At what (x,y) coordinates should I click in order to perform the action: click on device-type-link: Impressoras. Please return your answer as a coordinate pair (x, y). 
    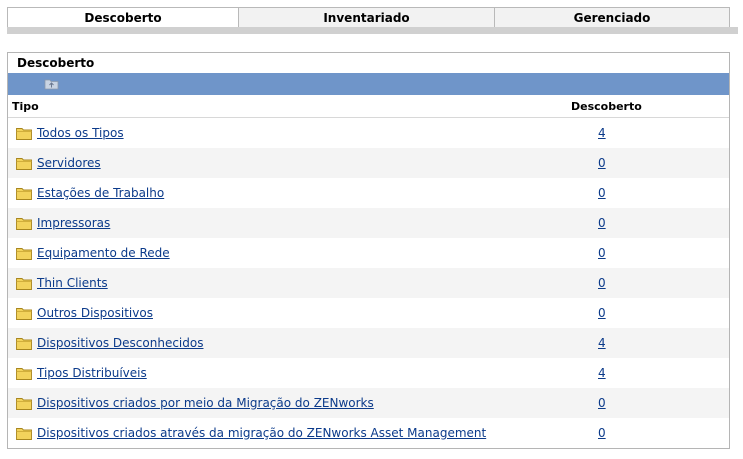
    Looking at the image, I should click on (73, 223).